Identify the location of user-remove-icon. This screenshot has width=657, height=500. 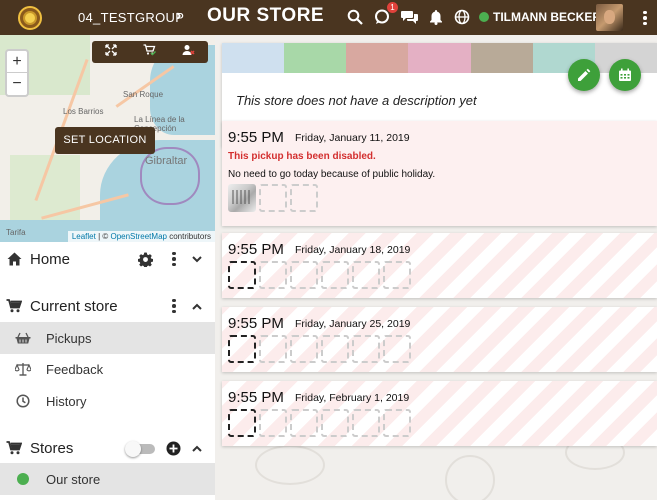
(188, 52).